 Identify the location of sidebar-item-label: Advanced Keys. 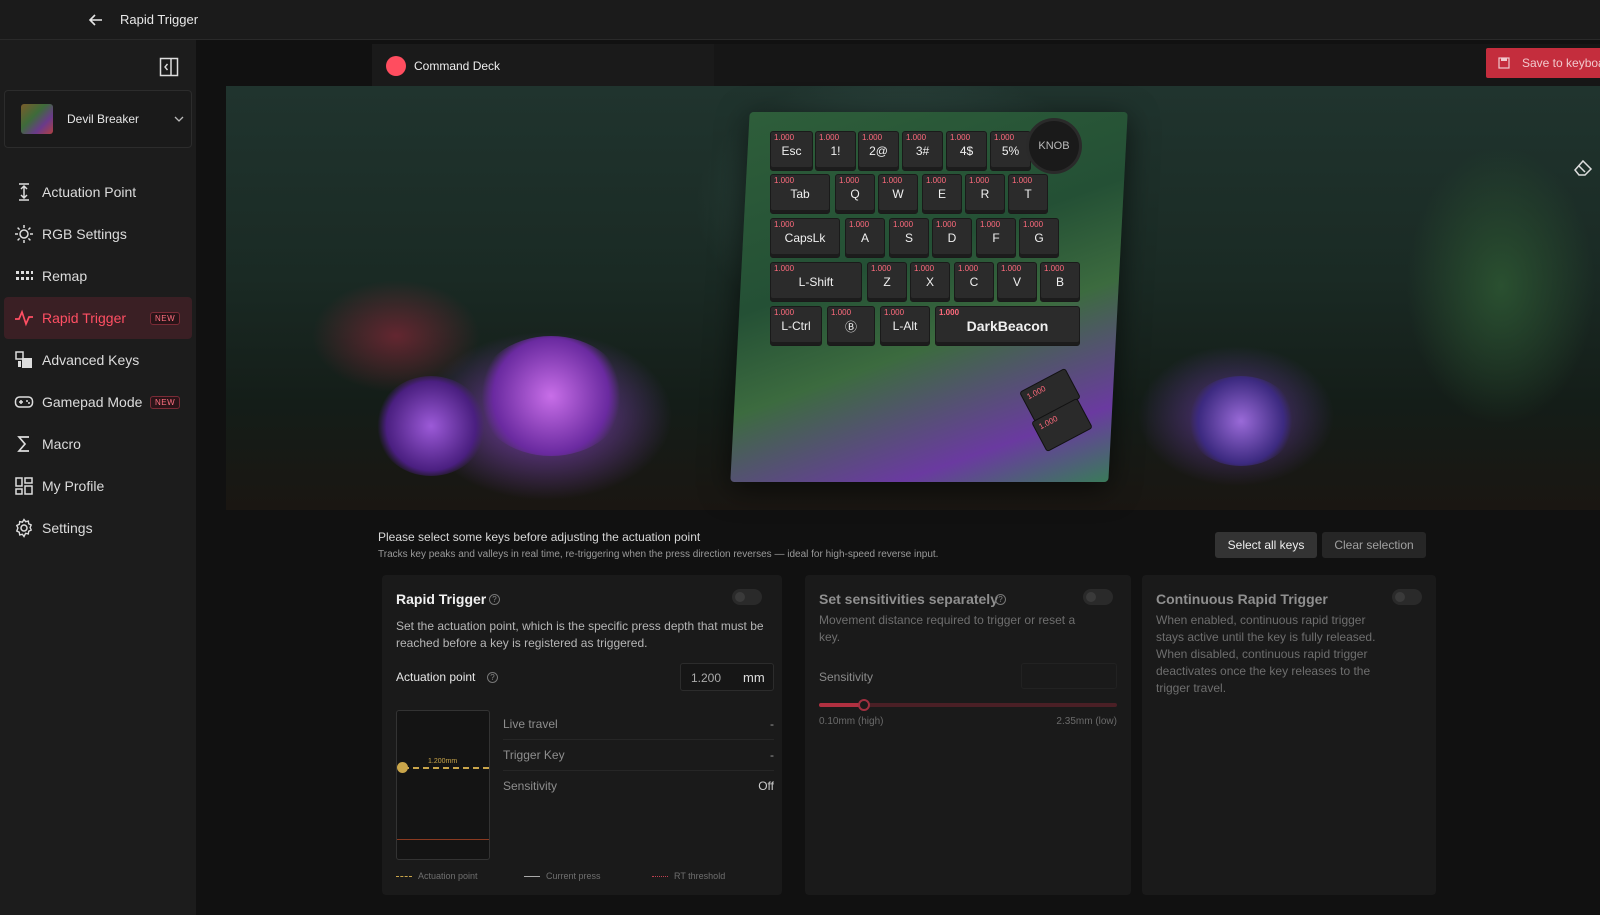
(91, 360).